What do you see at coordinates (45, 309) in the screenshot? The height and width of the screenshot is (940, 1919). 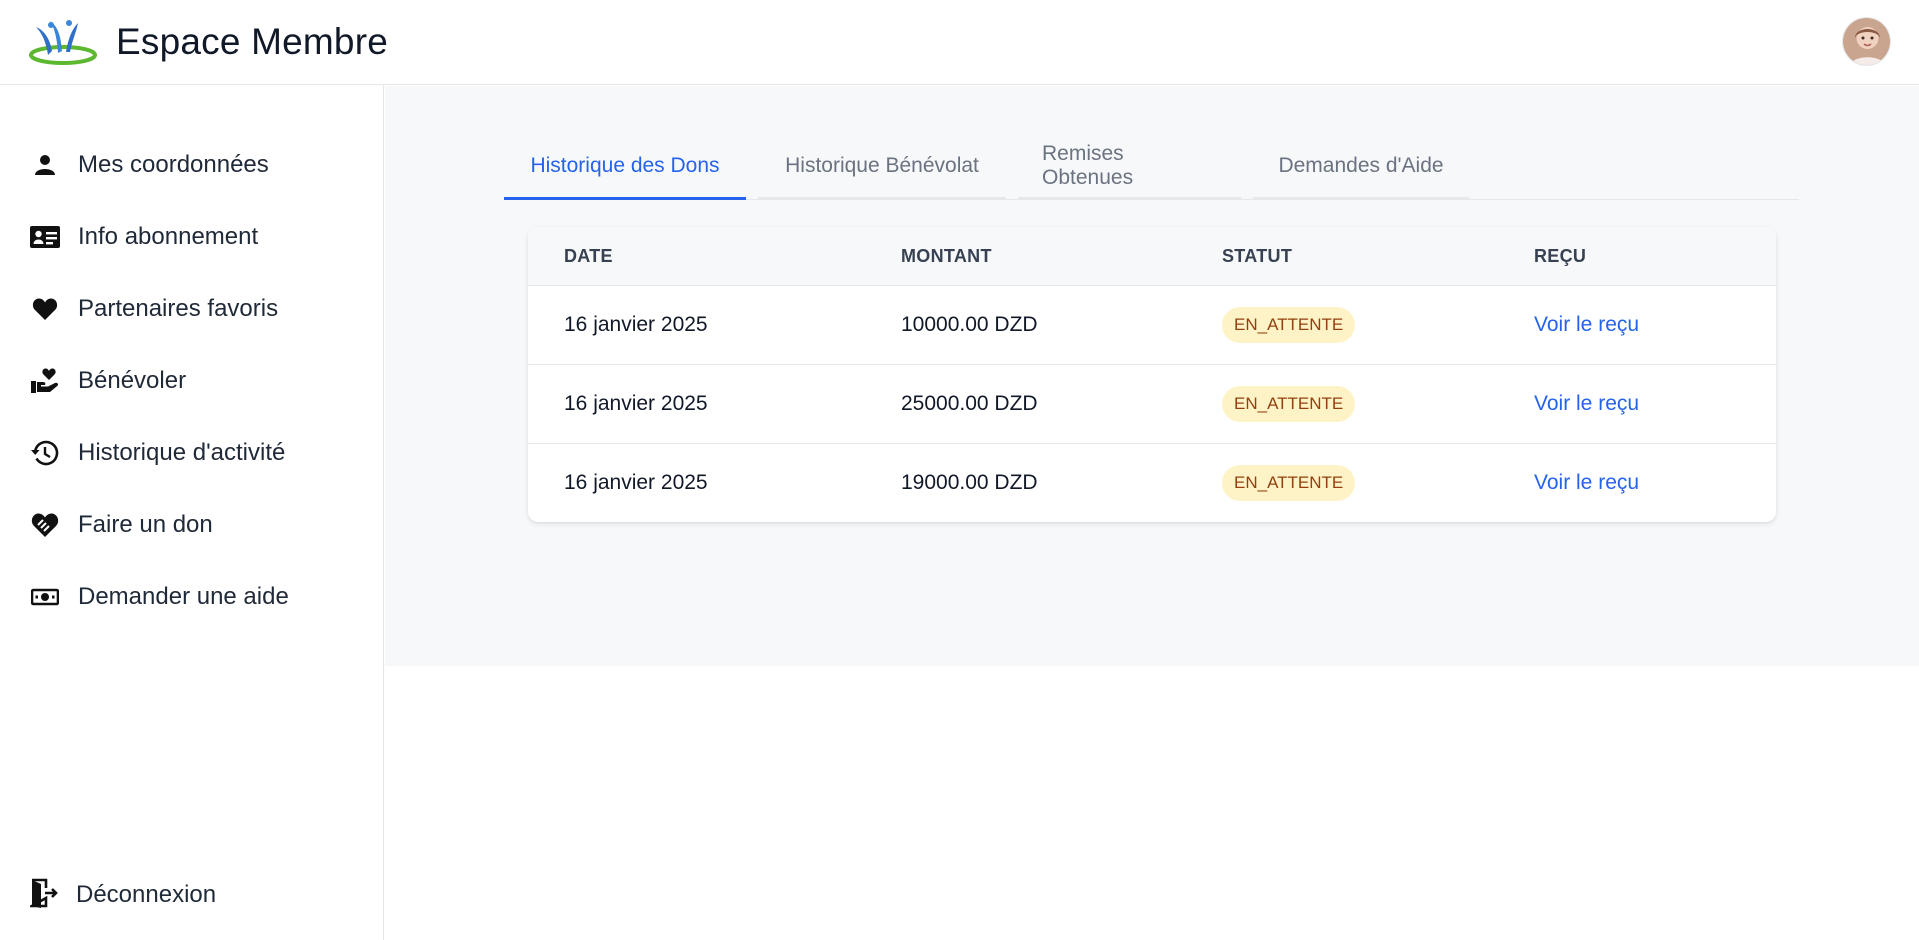 I see `heart-icon` at bounding box center [45, 309].